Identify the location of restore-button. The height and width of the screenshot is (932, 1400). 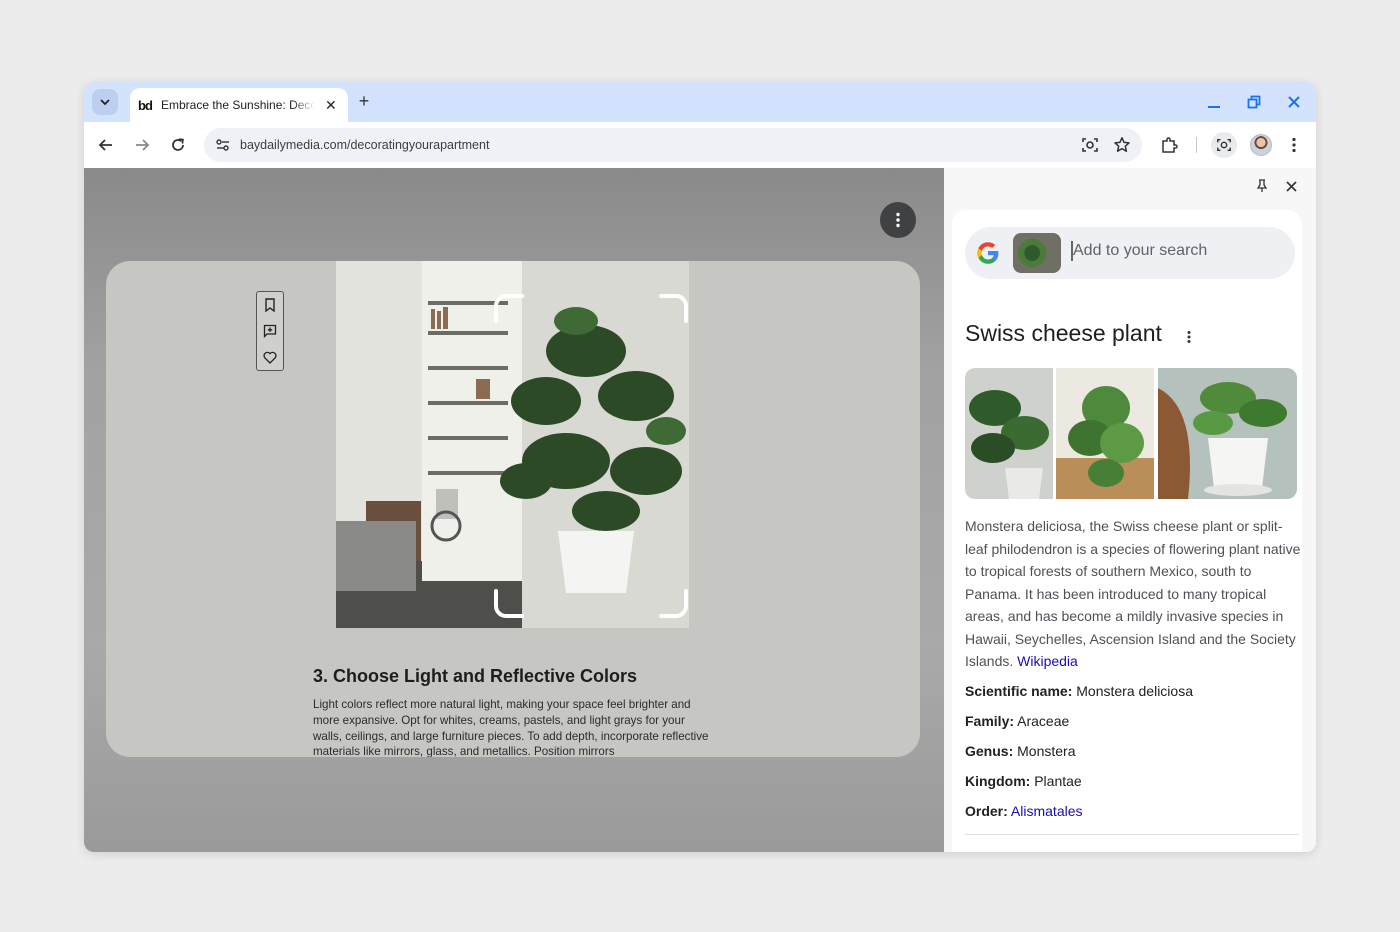
(1254, 102).